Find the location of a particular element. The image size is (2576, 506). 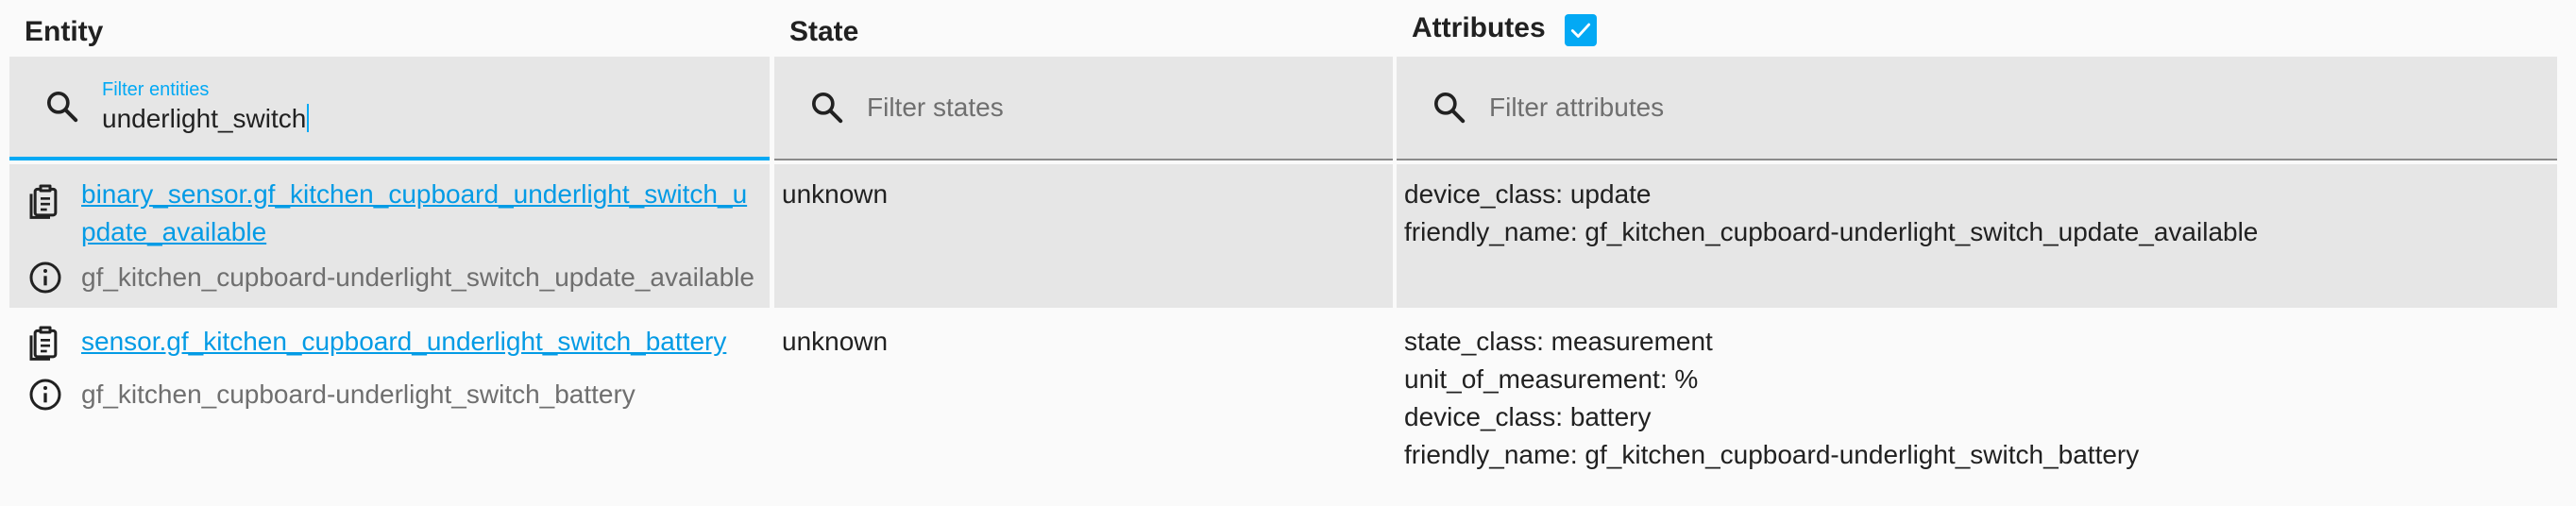

header-state: State is located at coordinates (1083, 29).